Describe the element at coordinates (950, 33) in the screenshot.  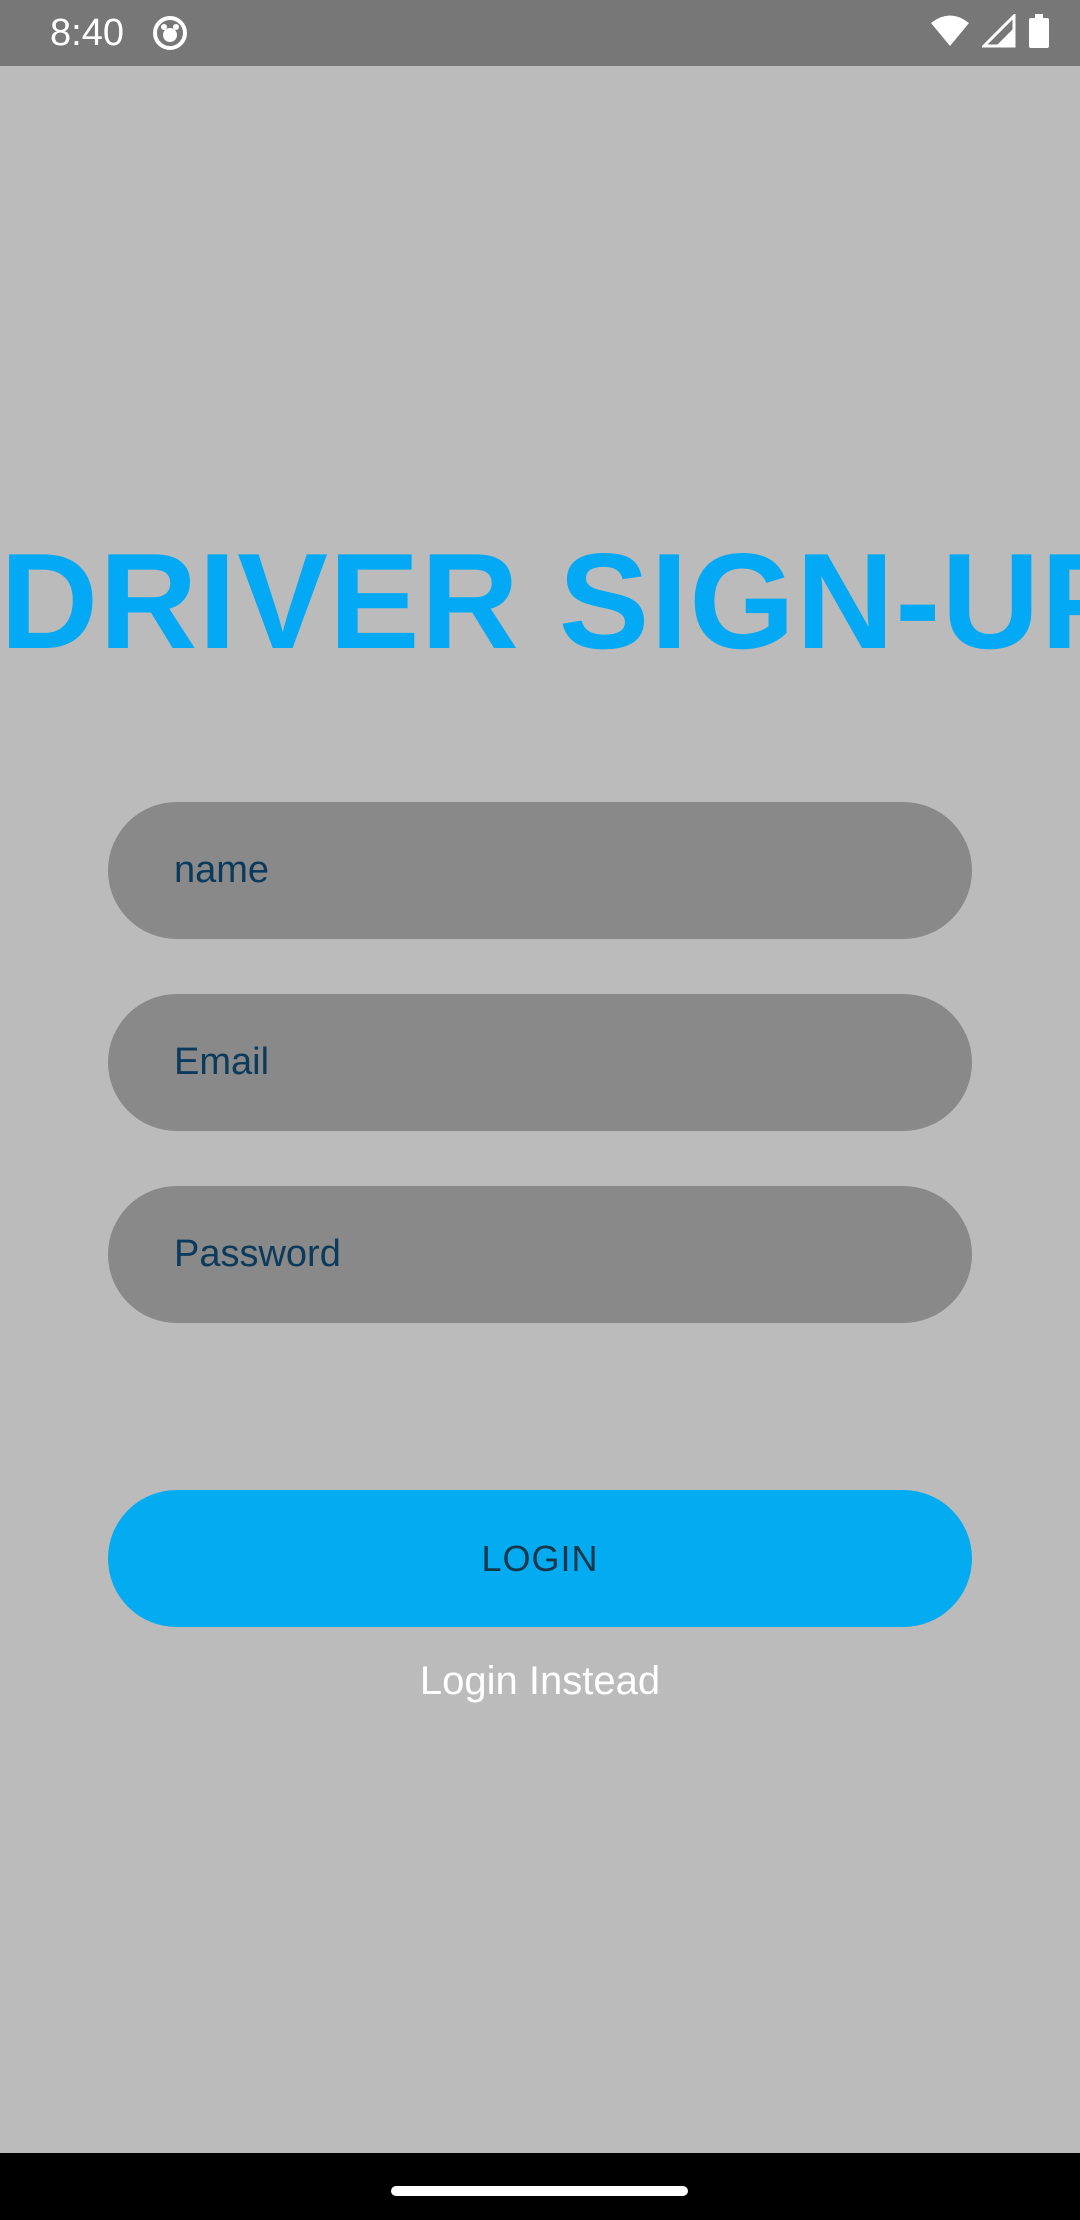
I see `wifi-icon` at that location.